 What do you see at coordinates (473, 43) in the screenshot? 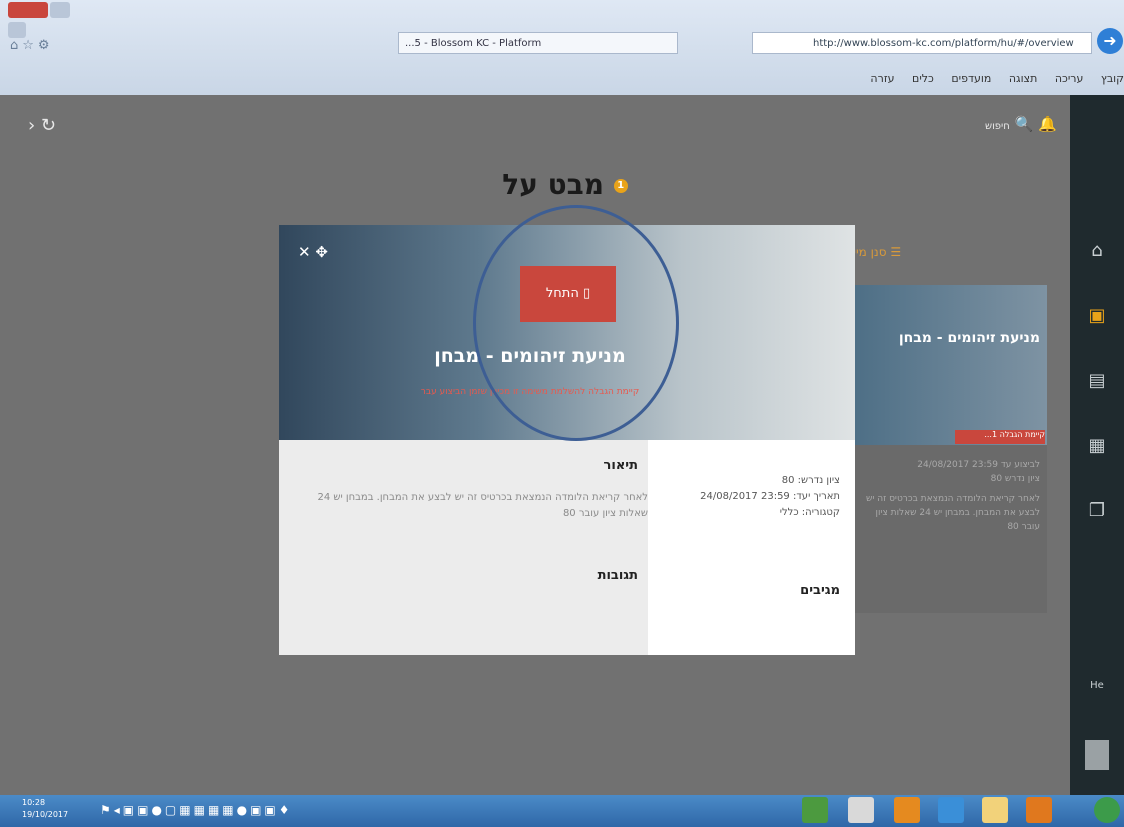
I see `tab-label: ...5 - Blossom KC - Platform` at bounding box center [473, 43].